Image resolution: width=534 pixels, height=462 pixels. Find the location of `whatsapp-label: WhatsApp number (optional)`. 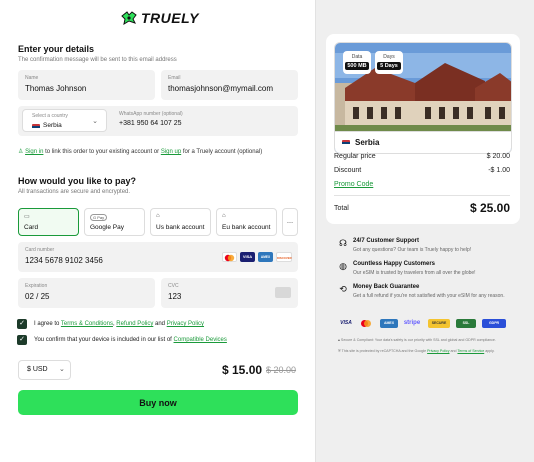

whatsapp-label: WhatsApp number (optional) is located at coordinates (151, 114).